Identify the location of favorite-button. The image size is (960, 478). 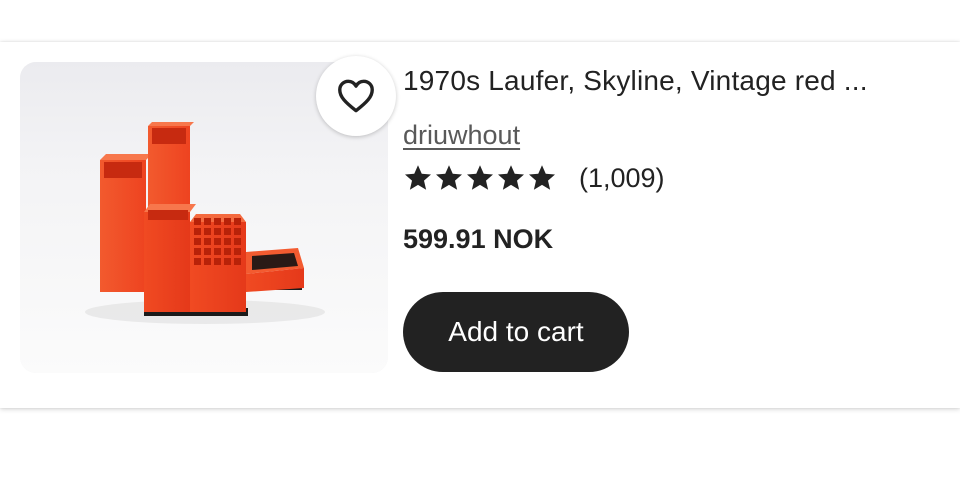
(356, 96).